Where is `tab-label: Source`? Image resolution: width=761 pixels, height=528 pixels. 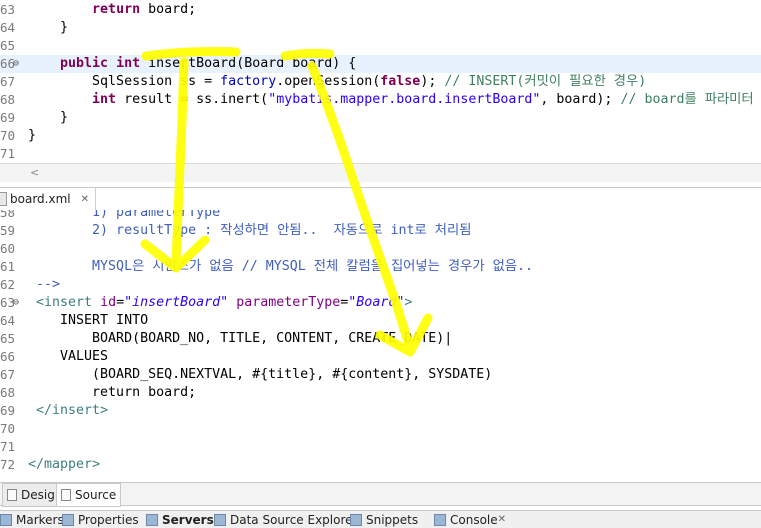
tab-label: Source is located at coordinates (96, 495).